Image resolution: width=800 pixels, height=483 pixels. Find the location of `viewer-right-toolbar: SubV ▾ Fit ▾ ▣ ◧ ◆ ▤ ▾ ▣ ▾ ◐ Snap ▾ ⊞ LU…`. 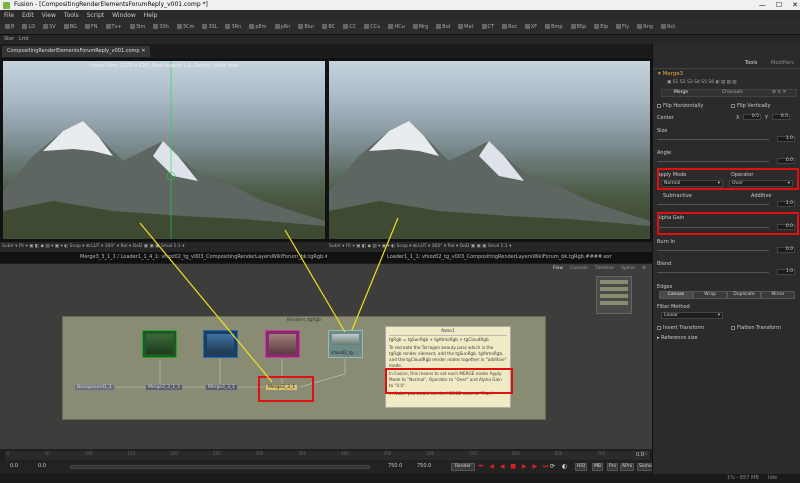

viewer-right-toolbar: SubV ▾ Fit ▾ ▣ ◧ ◆ ▤ ▾ ▣ ▾ ◐ Snap ▾ ⊞ LU… is located at coordinates (489, 247).